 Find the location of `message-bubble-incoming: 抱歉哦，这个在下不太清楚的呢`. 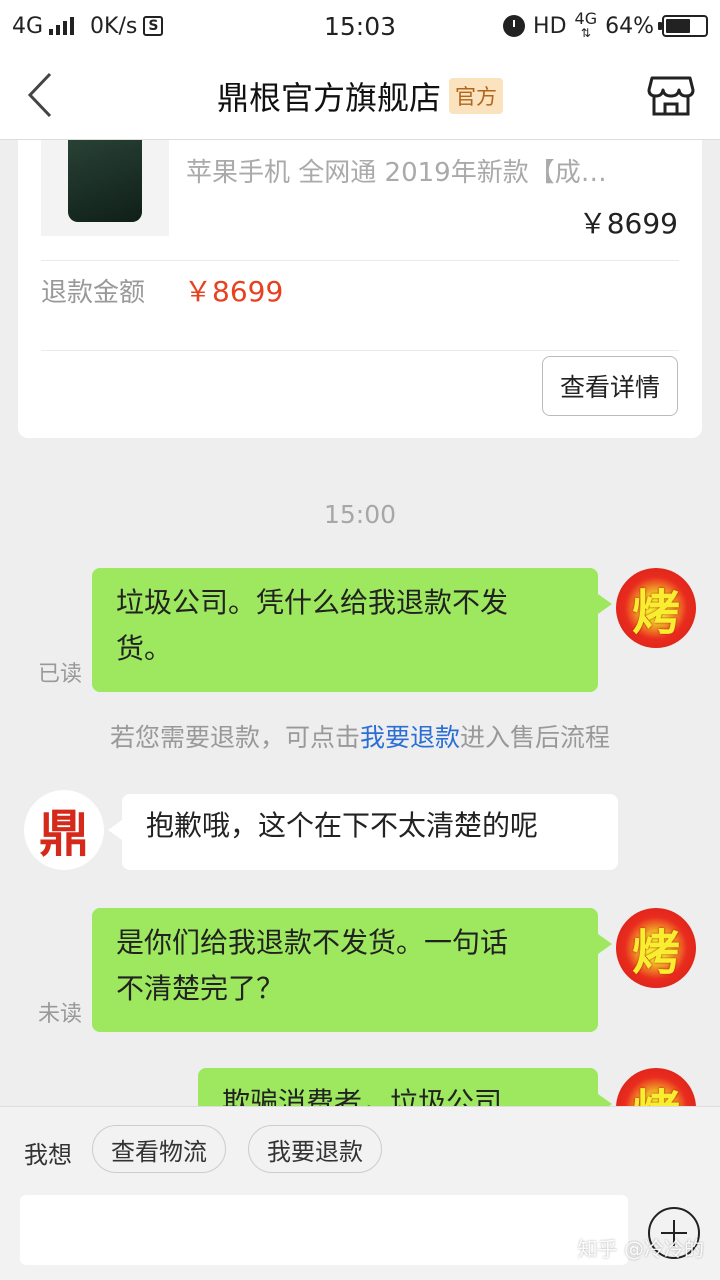

message-bubble-incoming: 抱歉哦，这个在下不太清楚的呢 is located at coordinates (363, 832).